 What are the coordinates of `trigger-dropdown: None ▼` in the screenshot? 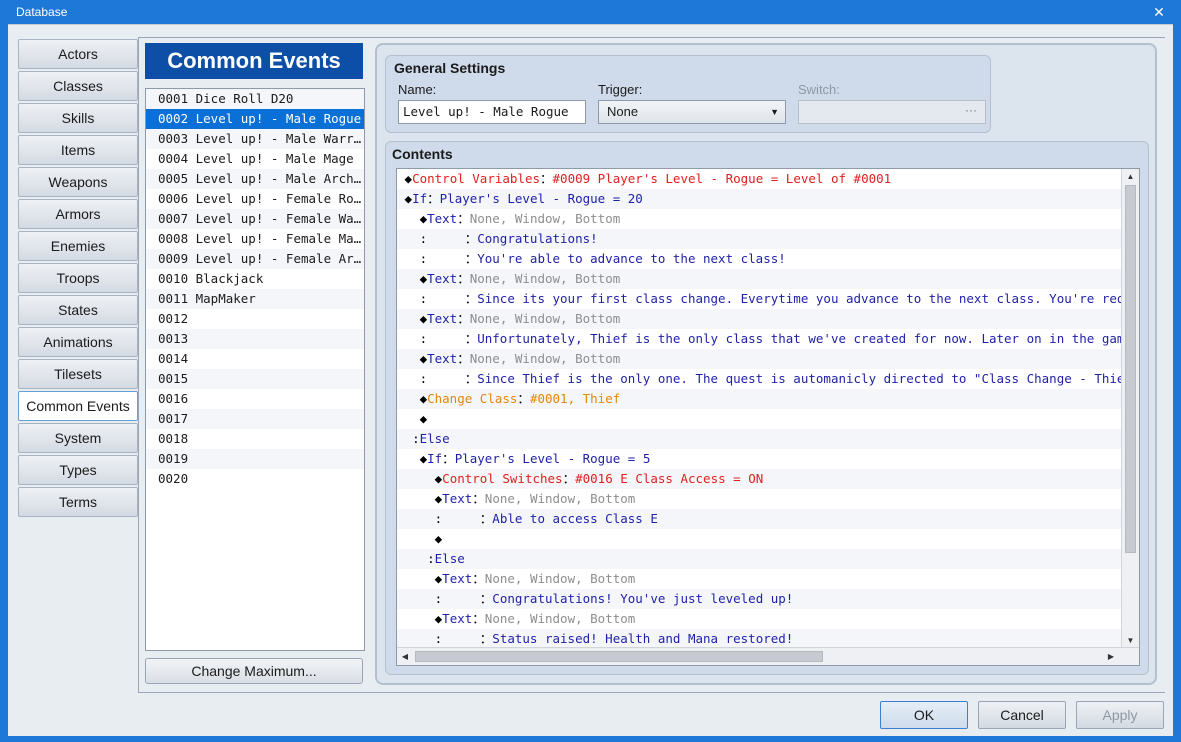 It's located at (692, 112).